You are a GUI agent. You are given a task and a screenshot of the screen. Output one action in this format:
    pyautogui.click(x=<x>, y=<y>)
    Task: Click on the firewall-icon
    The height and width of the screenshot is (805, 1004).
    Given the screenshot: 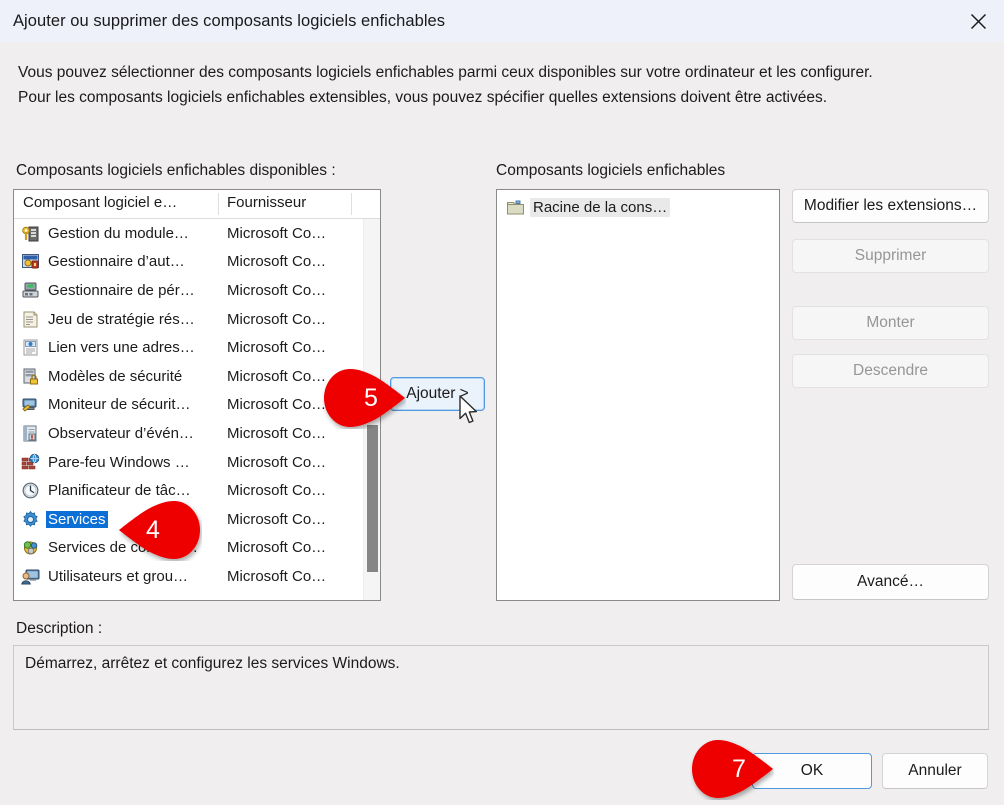 What is the action you would take?
    pyautogui.click(x=30, y=462)
    